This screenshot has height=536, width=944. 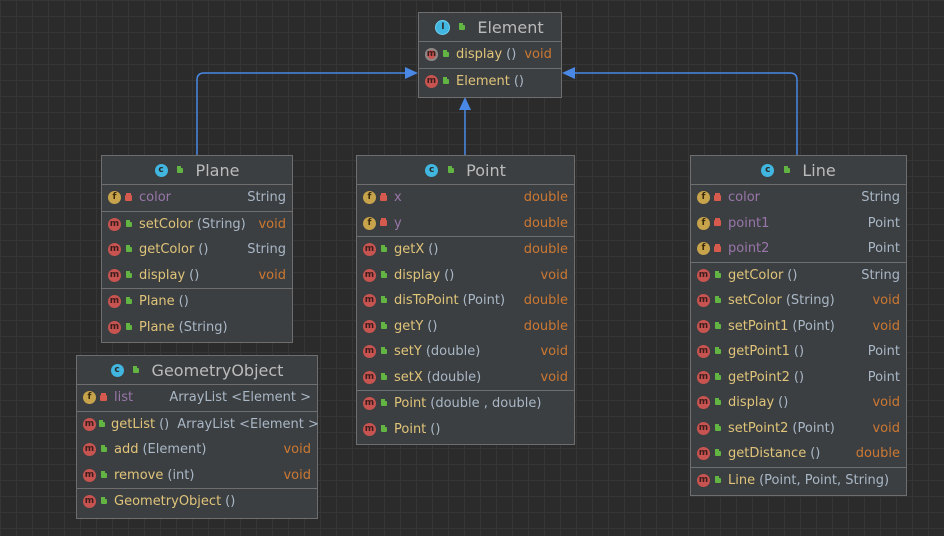 What do you see at coordinates (181, 475) in the screenshot?
I see `method-params: (int)` at bounding box center [181, 475].